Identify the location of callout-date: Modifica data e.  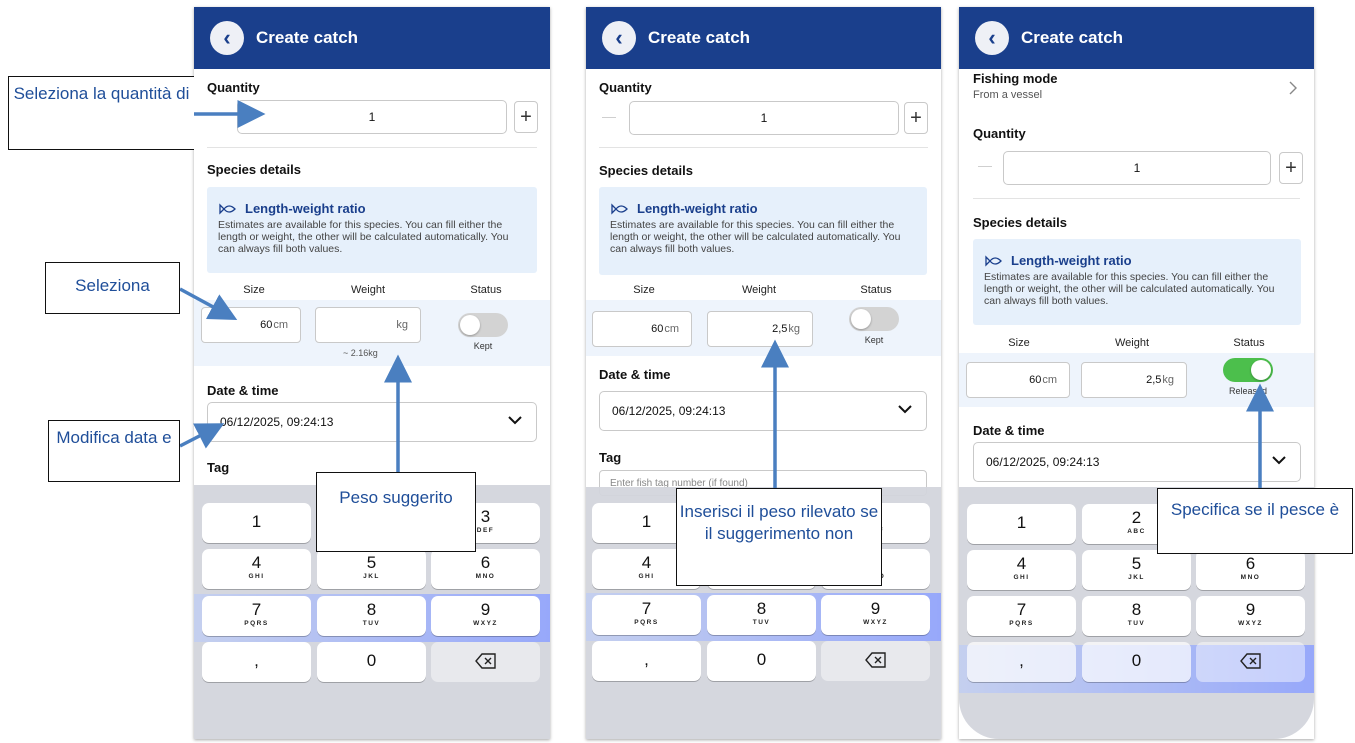
(114, 451).